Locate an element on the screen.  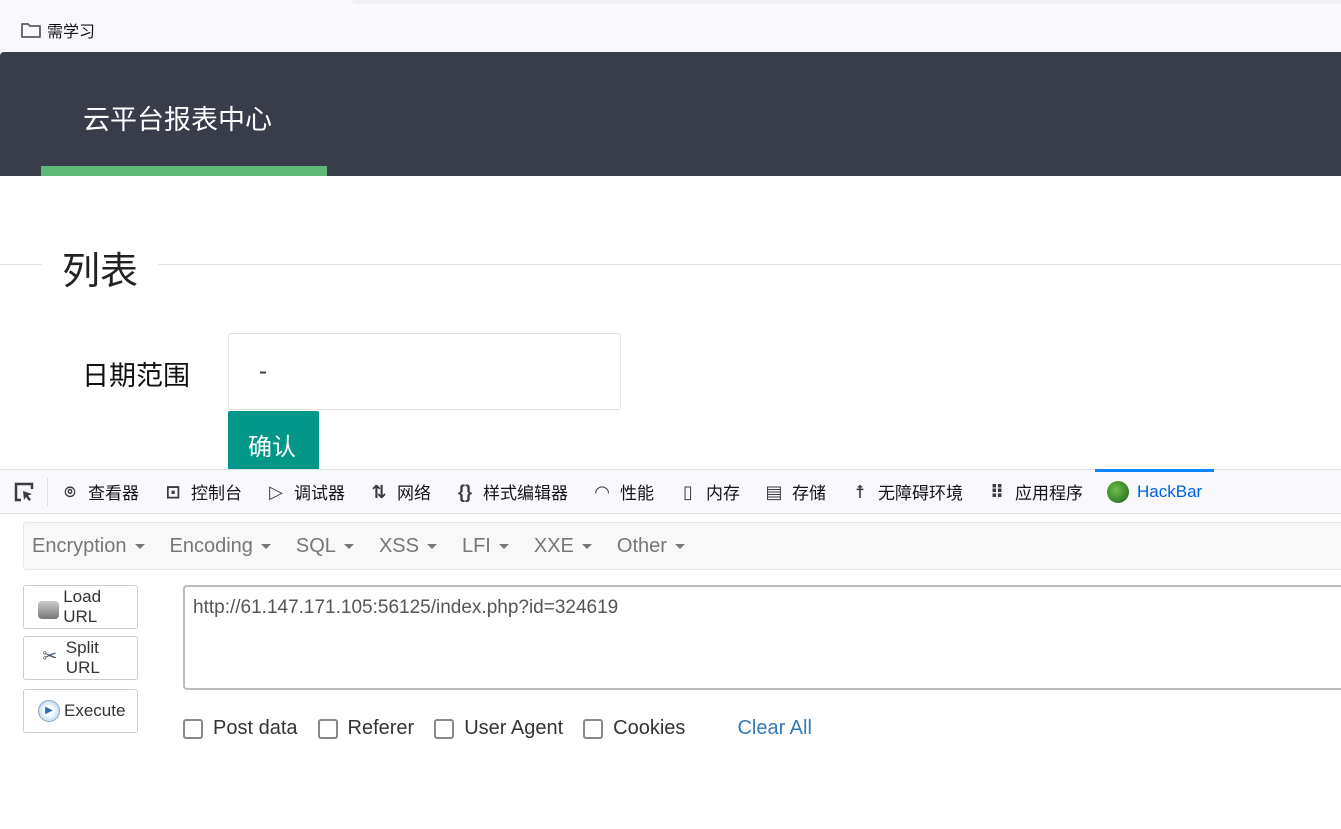
tab-network: ⇅ 网络 is located at coordinates (400, 492).